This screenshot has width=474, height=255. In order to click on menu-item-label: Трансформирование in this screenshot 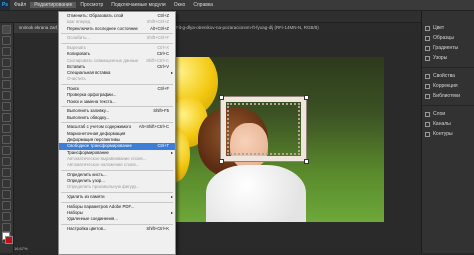, I will do `click(88, 152)`.